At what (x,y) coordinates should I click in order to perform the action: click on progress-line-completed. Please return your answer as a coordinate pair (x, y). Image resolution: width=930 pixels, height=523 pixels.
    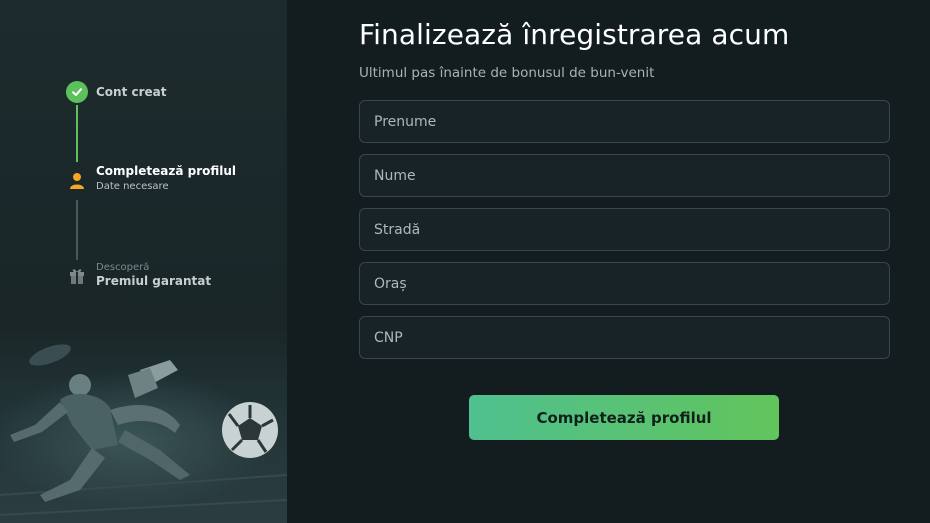
    Looking at the image, I should click on (77, 133).